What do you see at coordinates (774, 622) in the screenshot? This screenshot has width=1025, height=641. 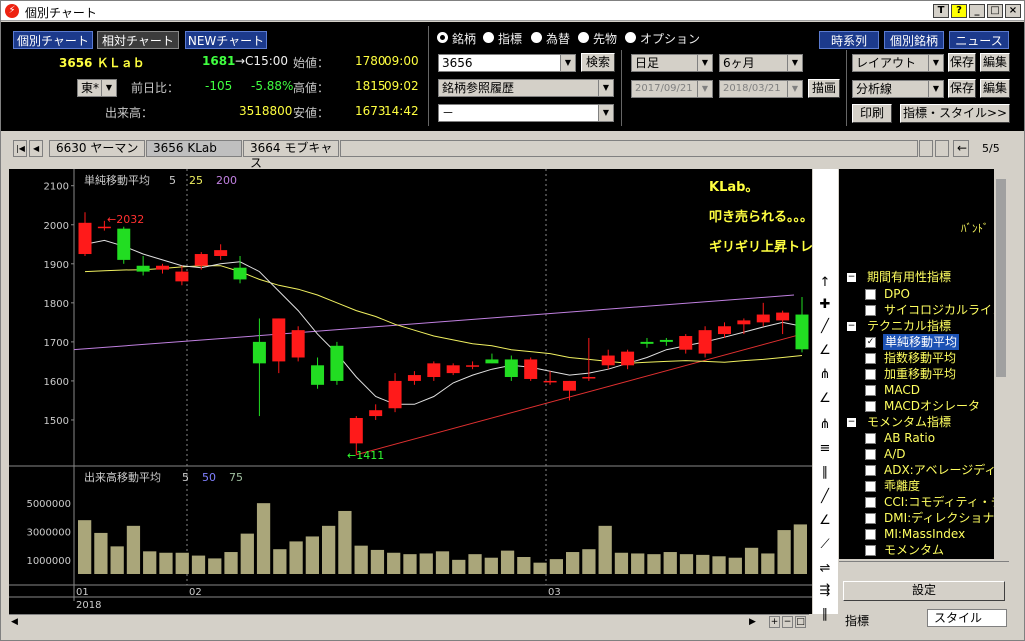 I see `zoom-in-button: +` at bounding box center [774, 622].